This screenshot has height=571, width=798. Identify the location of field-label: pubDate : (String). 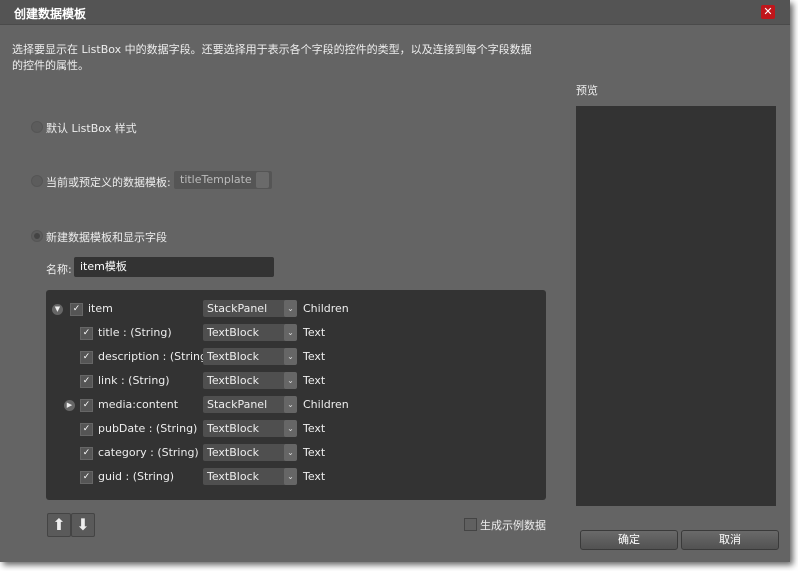
(148, 428).